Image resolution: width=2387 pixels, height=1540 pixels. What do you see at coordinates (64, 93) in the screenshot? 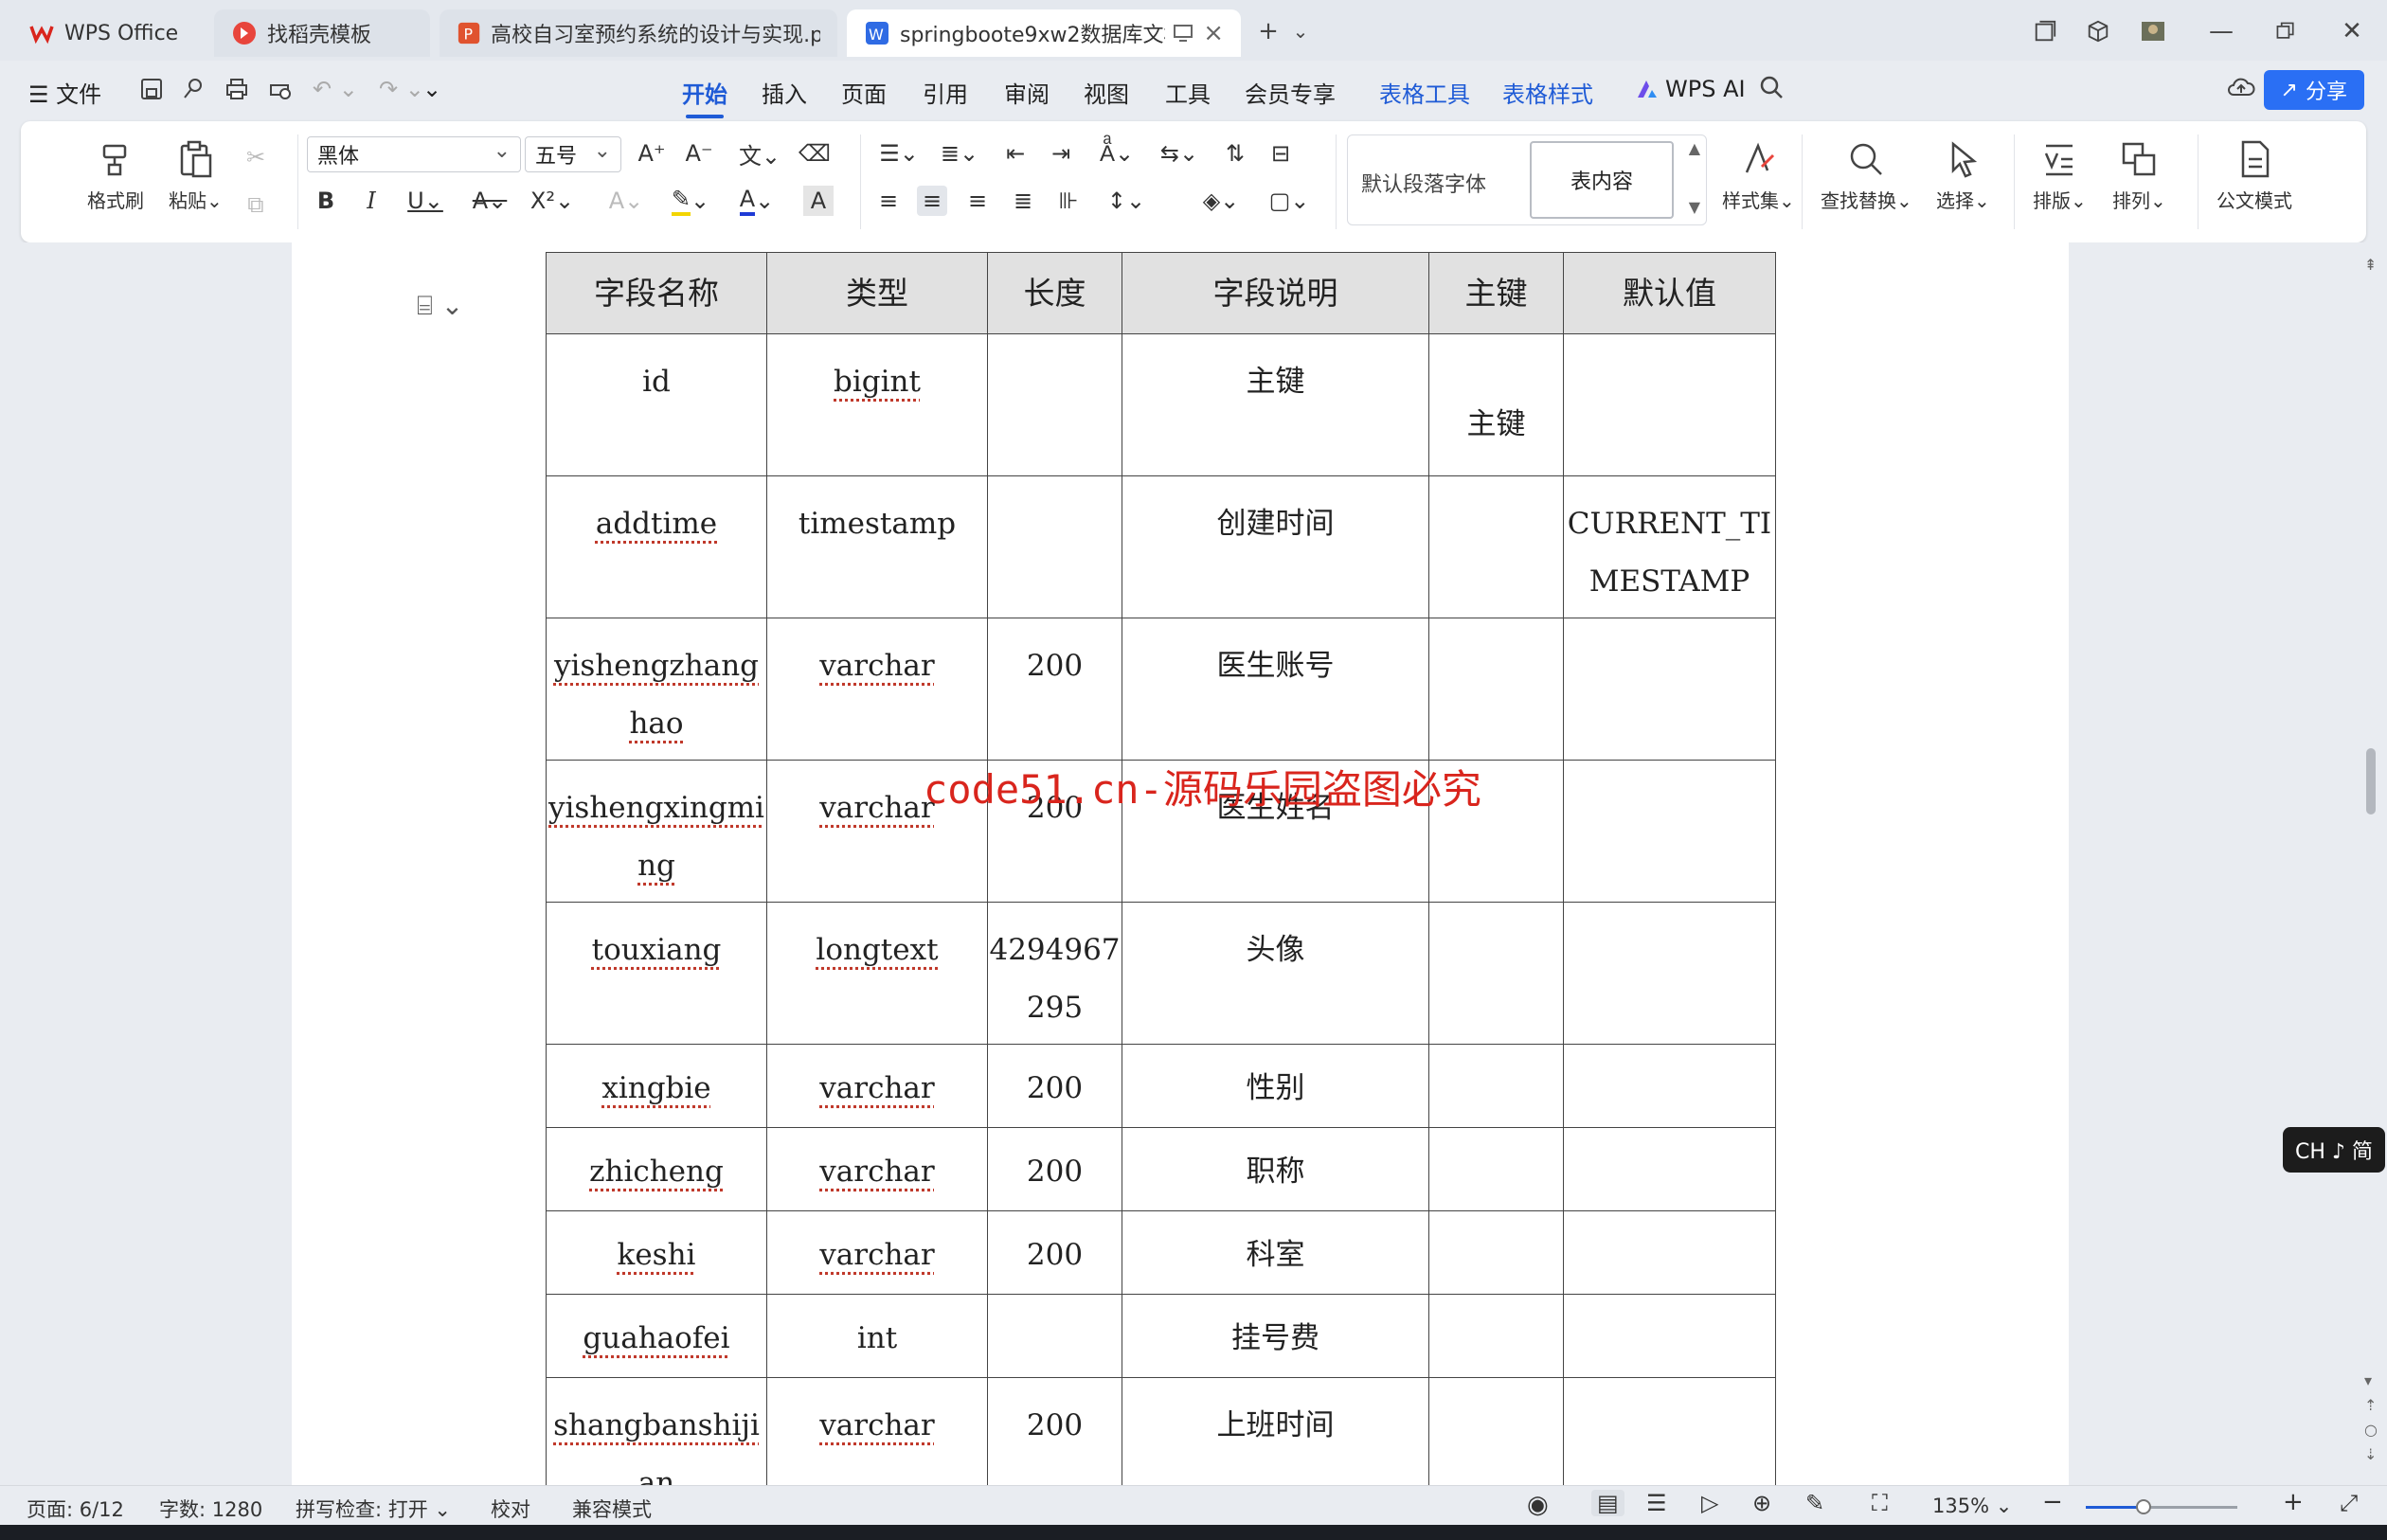
I see `file-menu: ☰ 文件` at bounding box center [64, 93].